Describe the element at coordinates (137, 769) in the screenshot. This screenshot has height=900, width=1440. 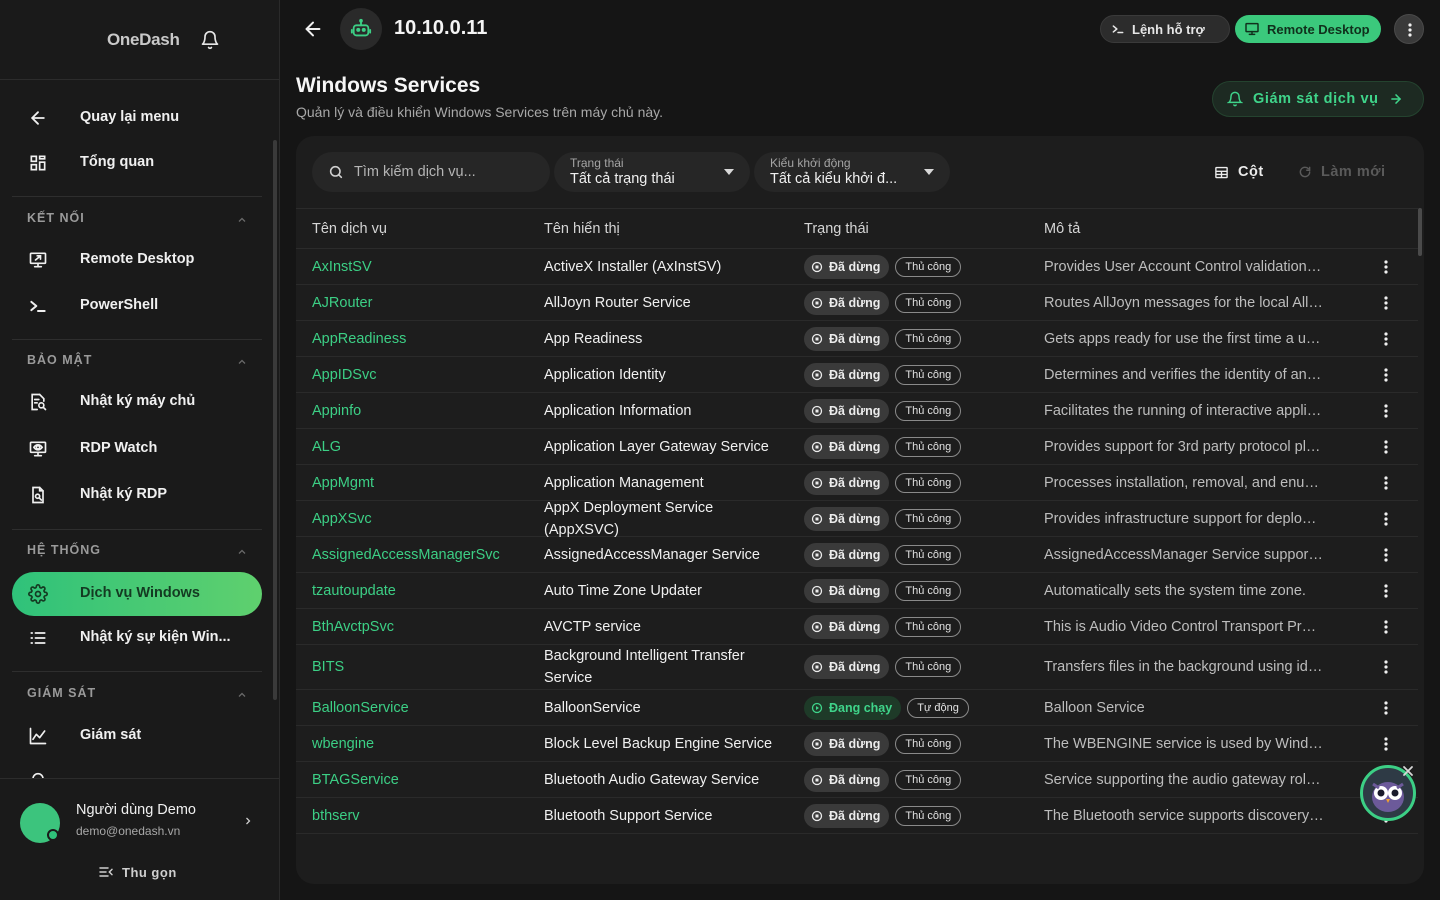
I see `sidebar-item-partial` at that location.